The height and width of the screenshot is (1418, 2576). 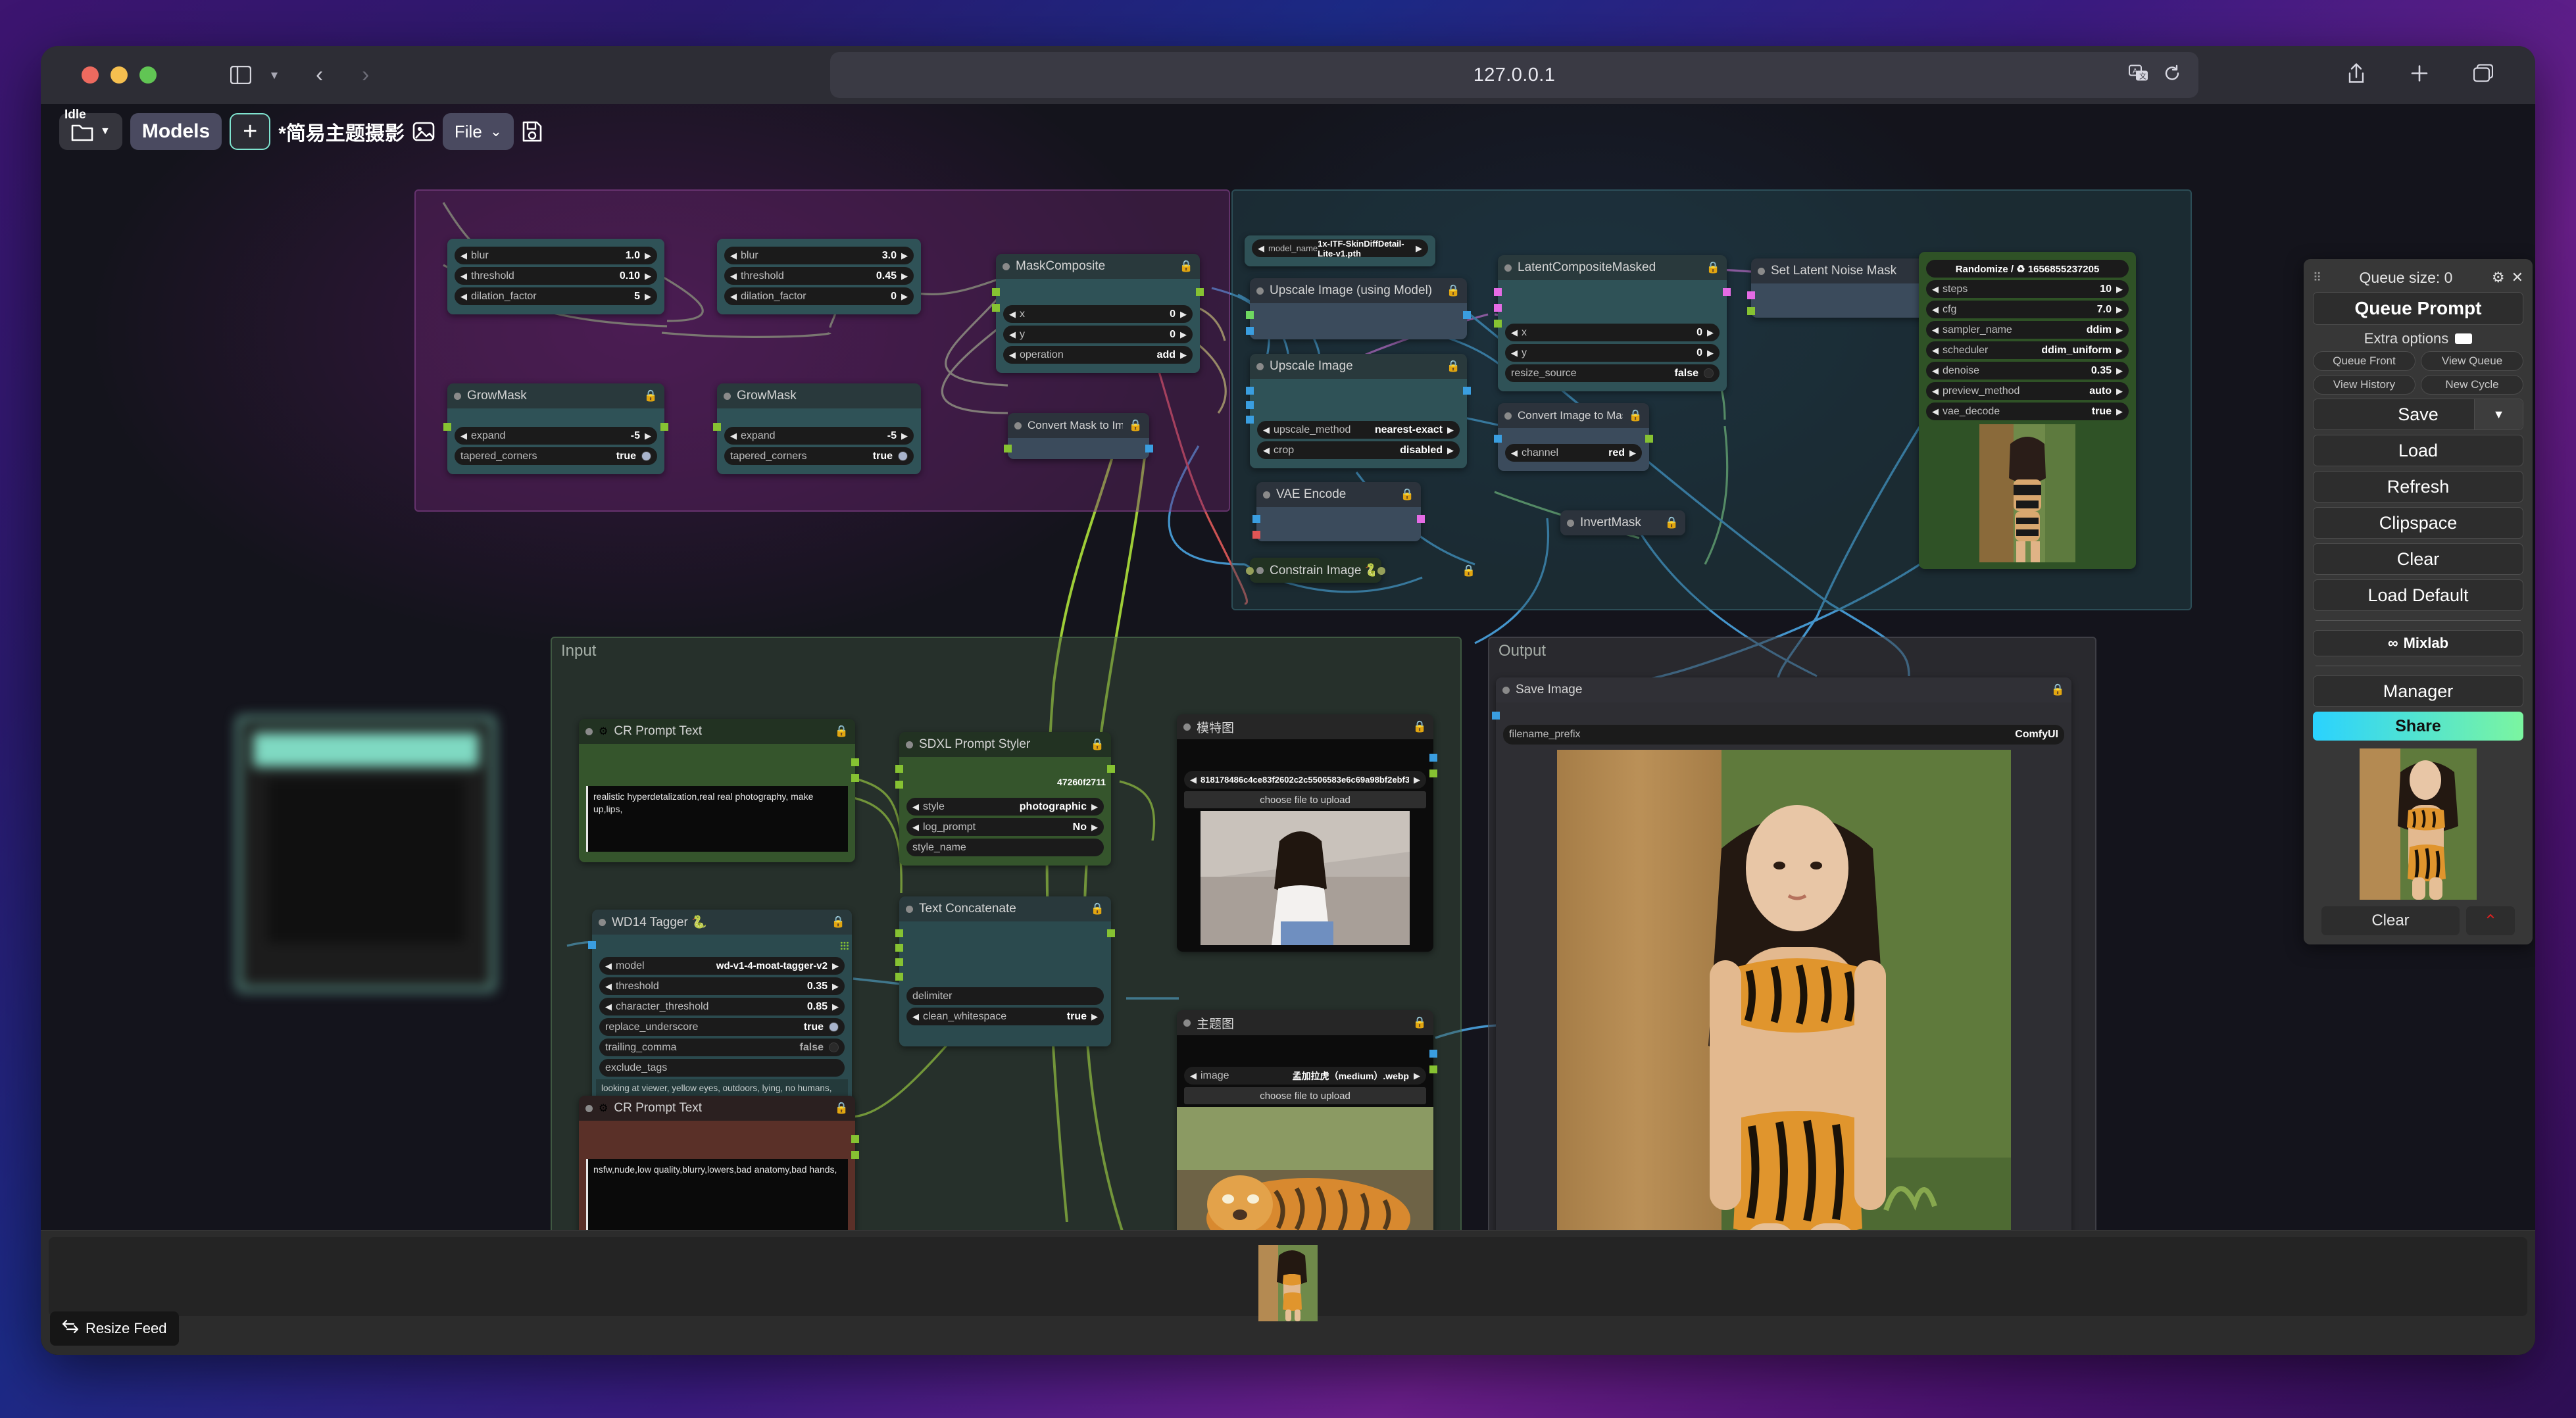 I want to click on input-slot-text-positive, so click(x=899, y=769).